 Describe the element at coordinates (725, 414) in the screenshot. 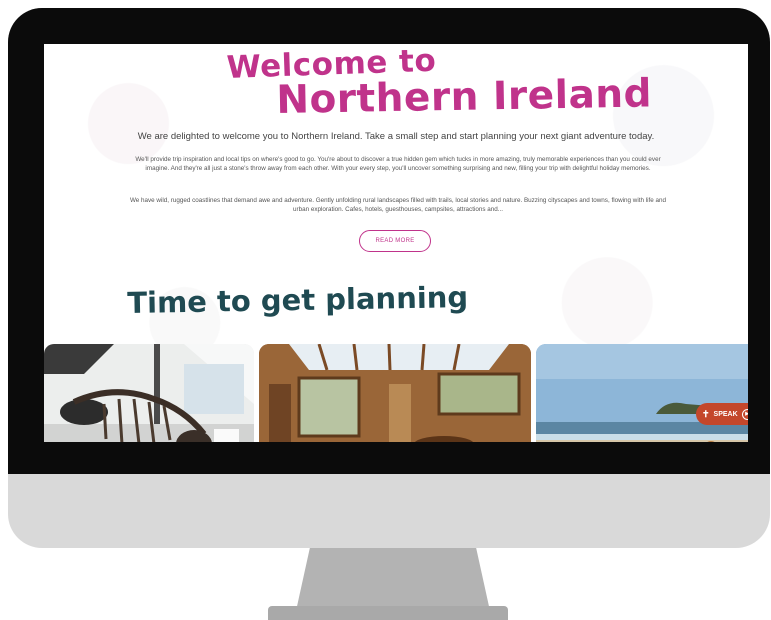

I see `speak-label: SPEAK` at that location.